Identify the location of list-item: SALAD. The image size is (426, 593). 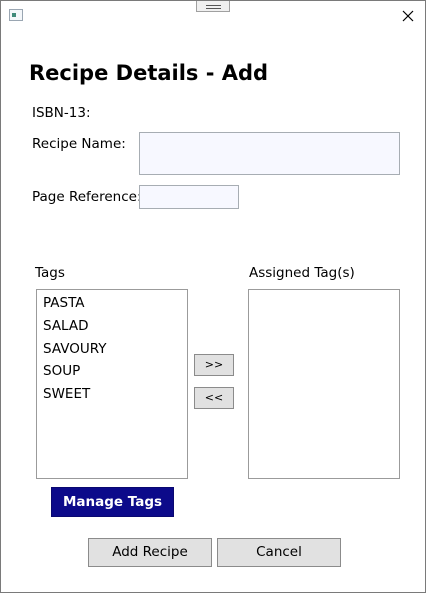
(112, 326).